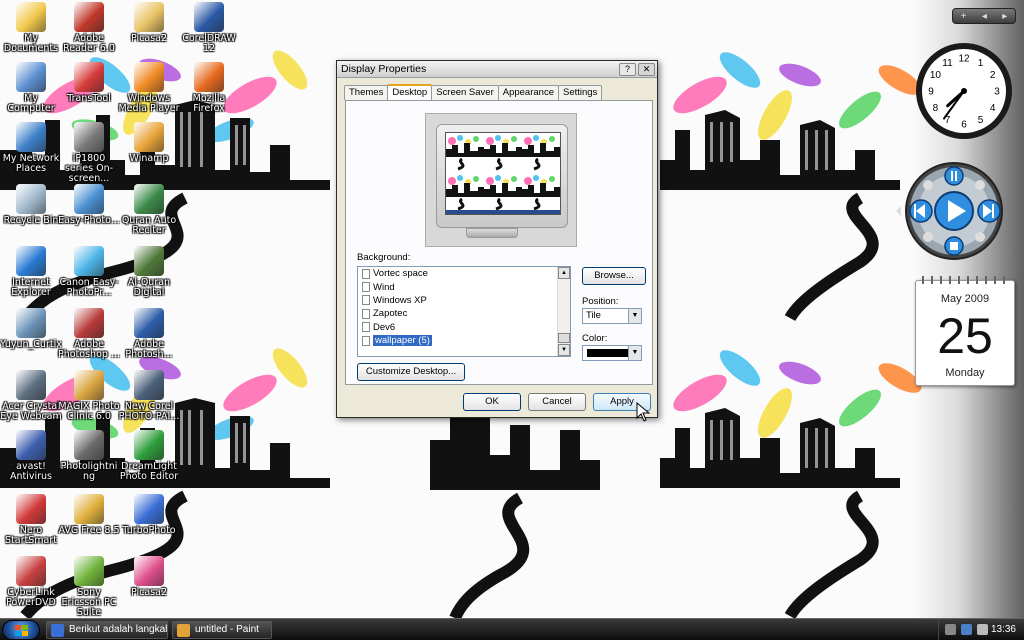 The width and height of the screenshot is (1024, 640). I want to click on previous-track-icon, so click(921, 211).